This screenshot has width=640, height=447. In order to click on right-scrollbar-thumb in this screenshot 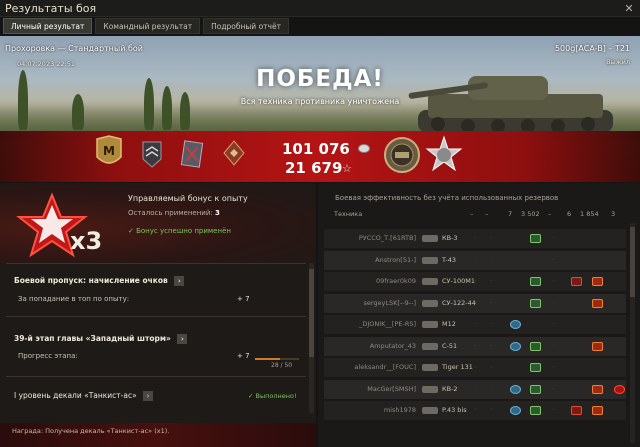, I will do `click(632, 262)`.